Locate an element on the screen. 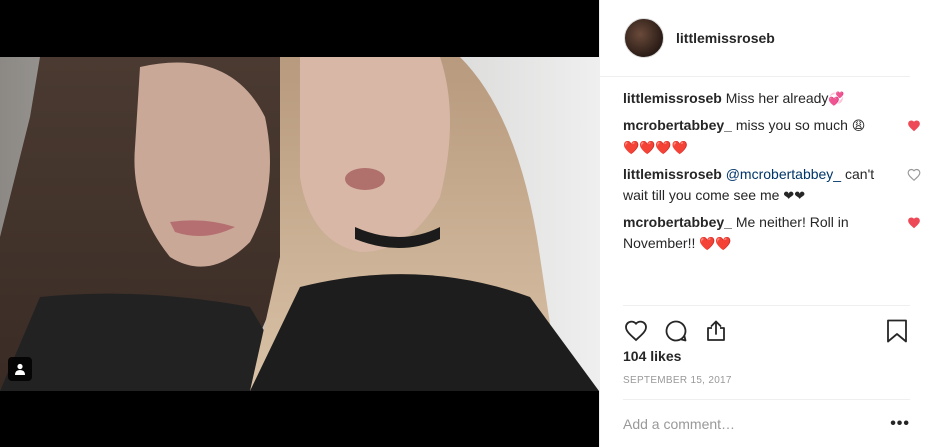 This screenshot has width=936, height=447. person-icon is located at coordinates (20, 369).